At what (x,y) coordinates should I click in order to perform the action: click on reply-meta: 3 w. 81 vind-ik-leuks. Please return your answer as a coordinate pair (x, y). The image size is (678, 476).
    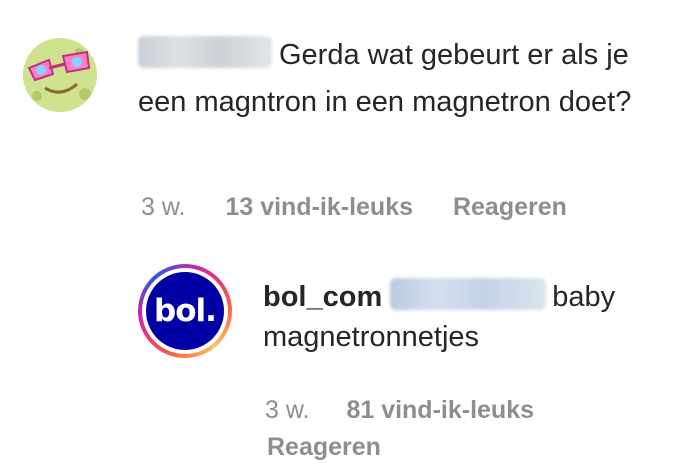
    Looking at the image, I should click on (399, 410).